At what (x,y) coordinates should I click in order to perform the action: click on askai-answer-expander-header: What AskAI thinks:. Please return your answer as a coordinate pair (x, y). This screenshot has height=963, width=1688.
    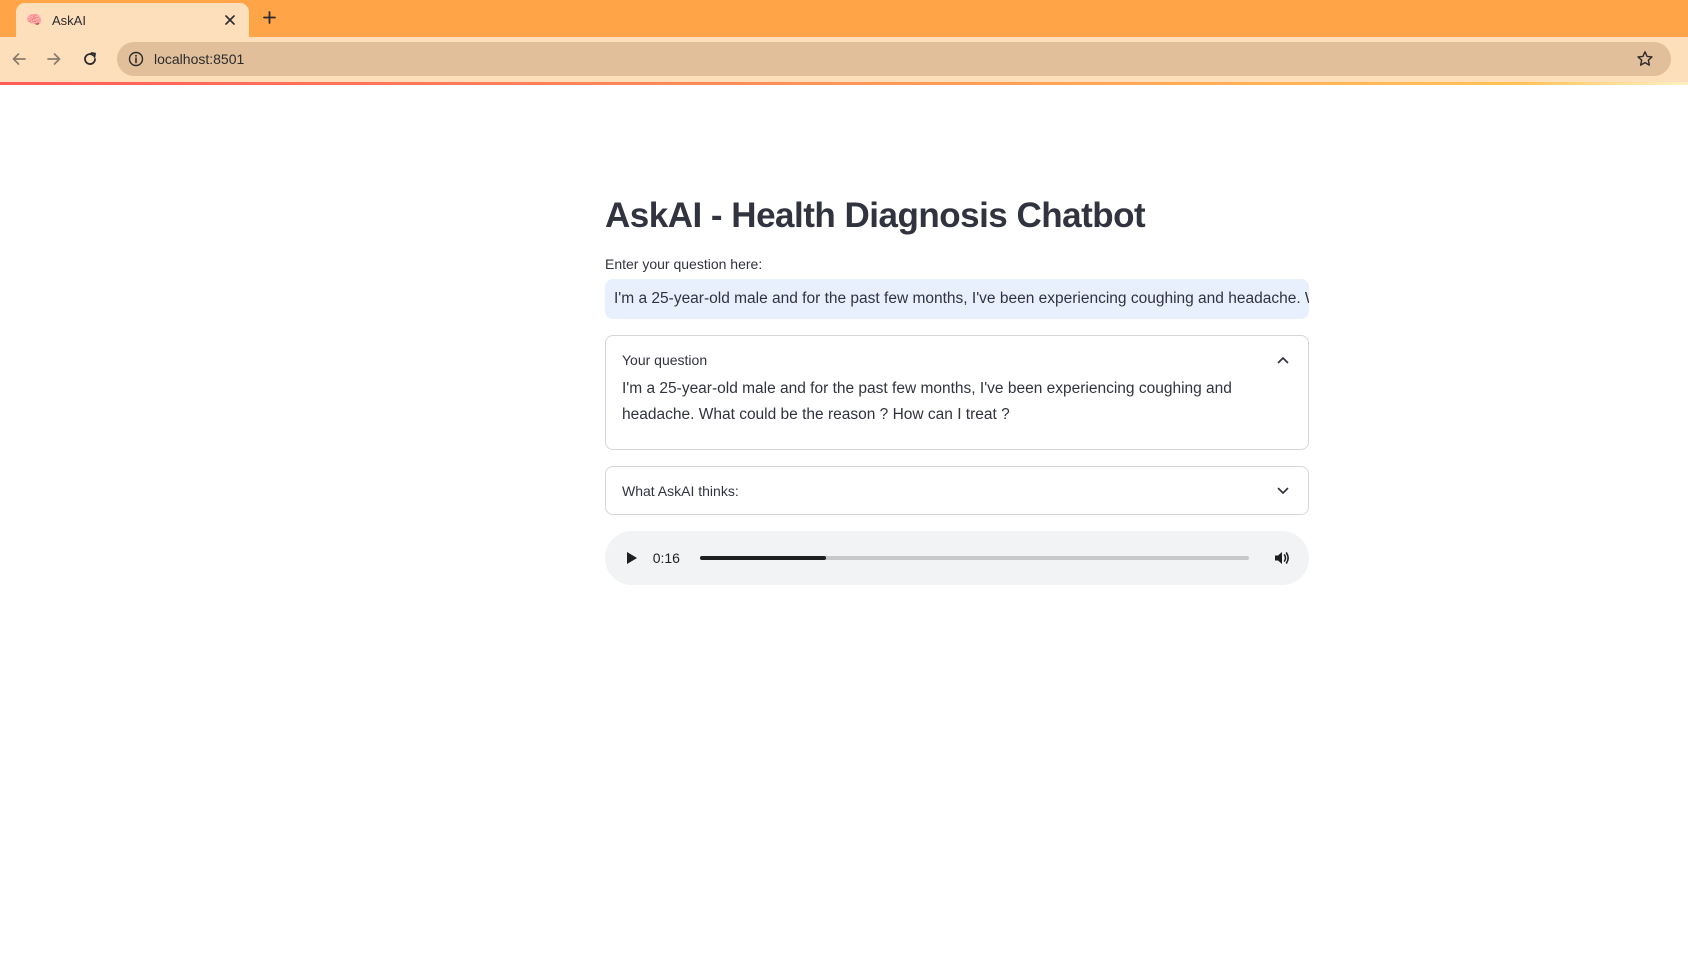
    Looking at the image, I should click on (957, 491).